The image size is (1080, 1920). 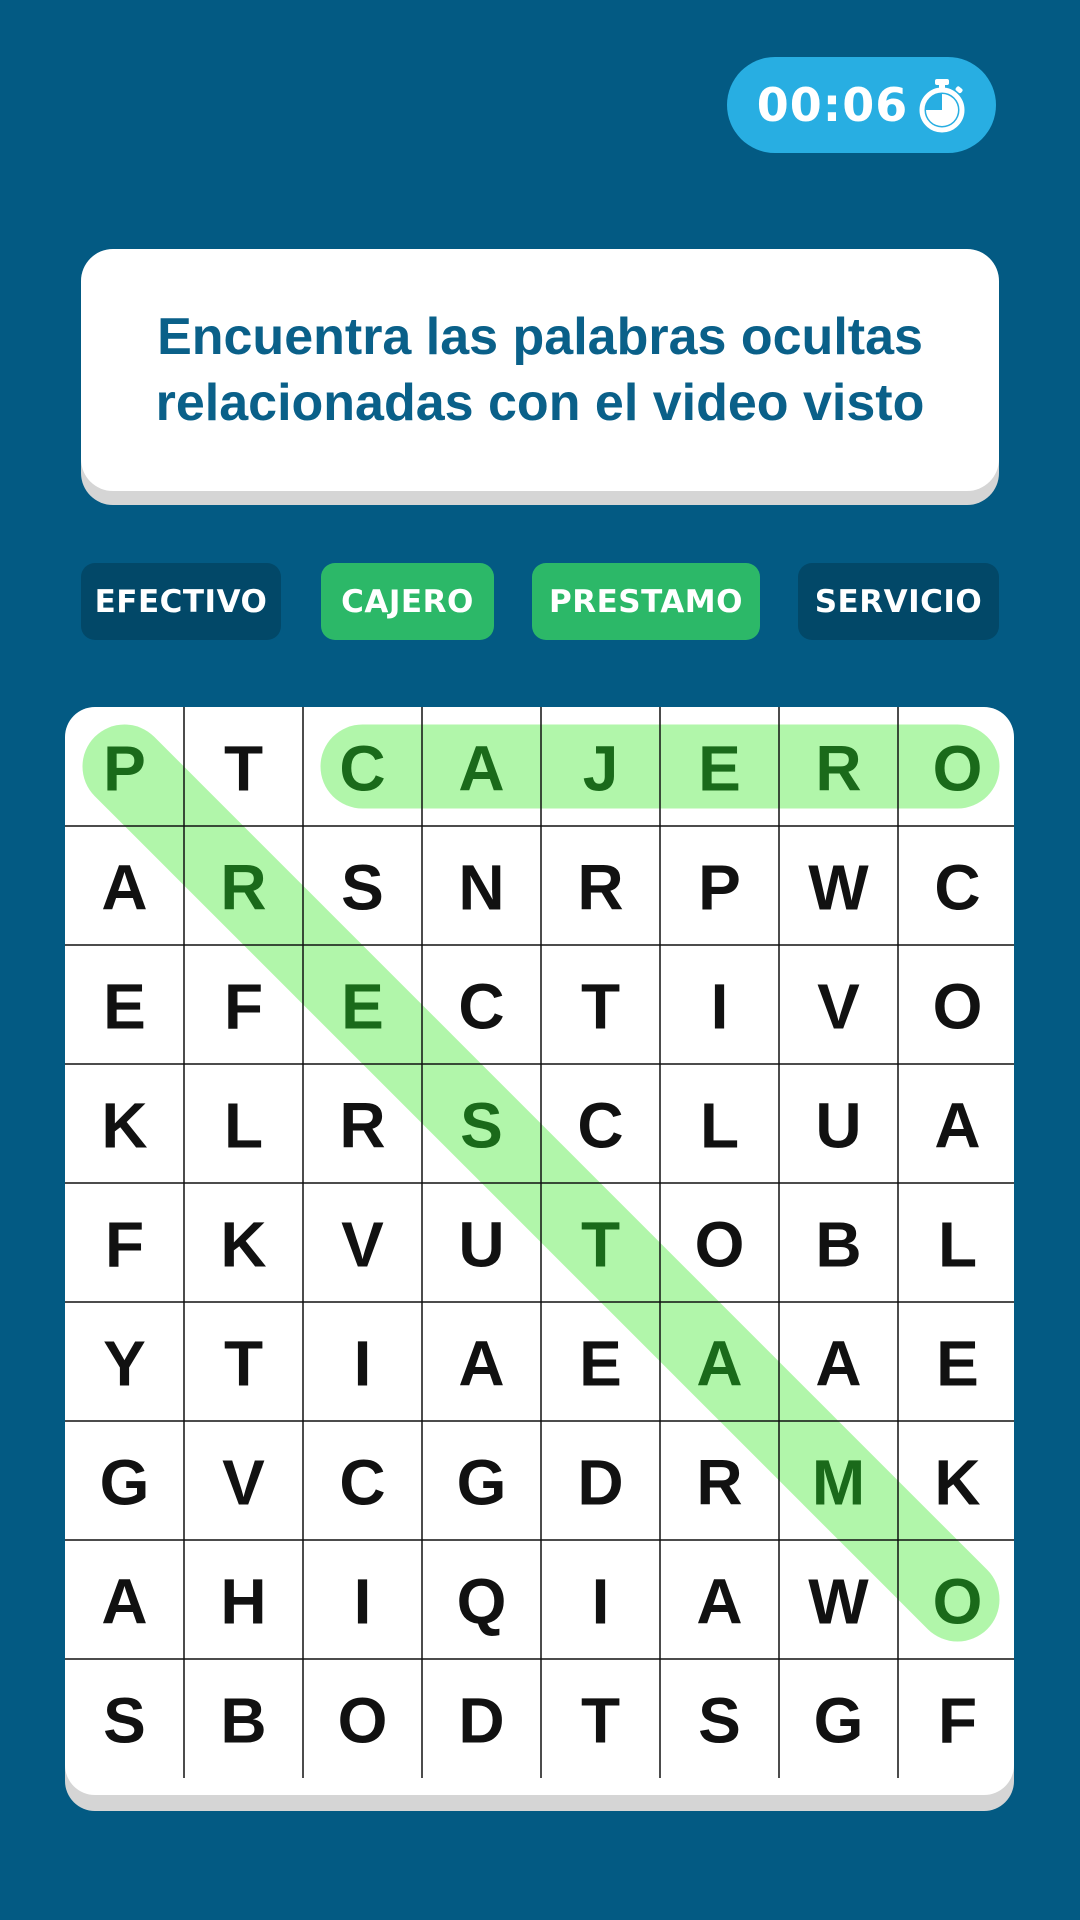 I want to click on stopwatch-icon, so click(x=942, y=106).